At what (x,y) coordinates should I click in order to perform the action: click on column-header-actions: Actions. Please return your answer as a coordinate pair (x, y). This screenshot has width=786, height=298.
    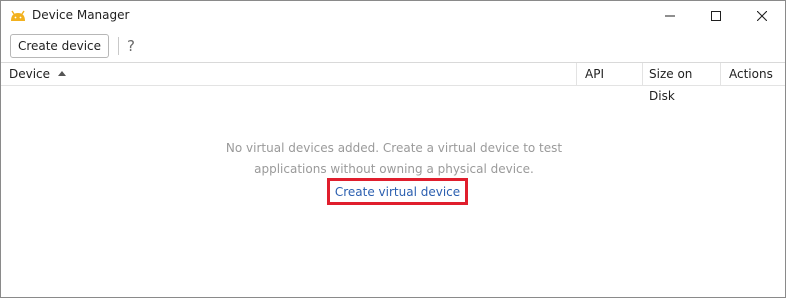
    Looking at the image, I should click on (753, 74).